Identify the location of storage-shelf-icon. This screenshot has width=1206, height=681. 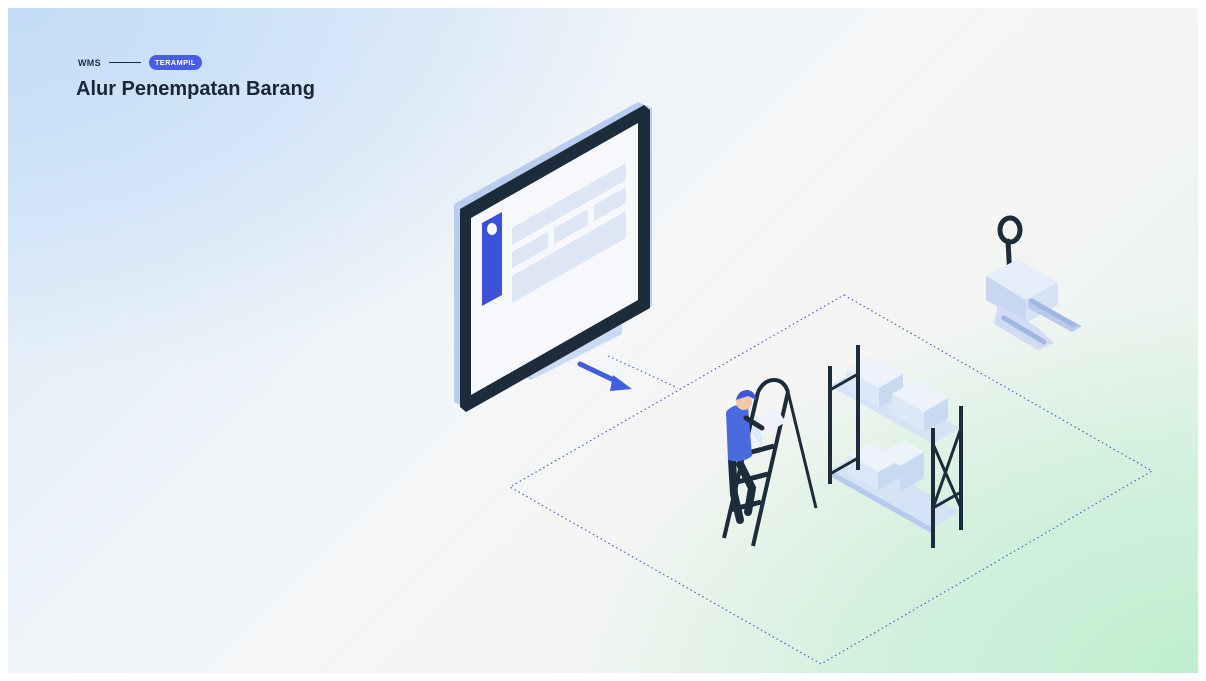
(895, 446).